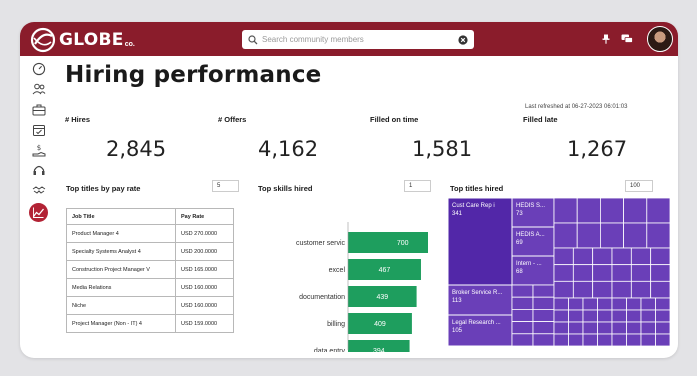 Image resolution: width=697 pixels, height=376 pixels. What do you see at coordinates (82, 40) in the screenshot?
I see `brand-logo: GLOBE co.` at bounding box center [82, 40].